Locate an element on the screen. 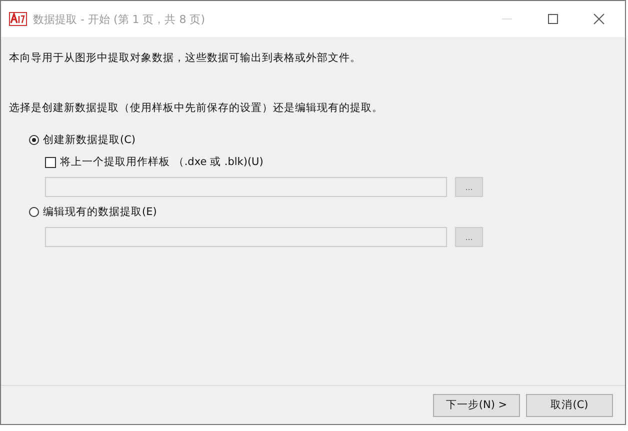  maximize-icon is located at coordinates (553, 19).